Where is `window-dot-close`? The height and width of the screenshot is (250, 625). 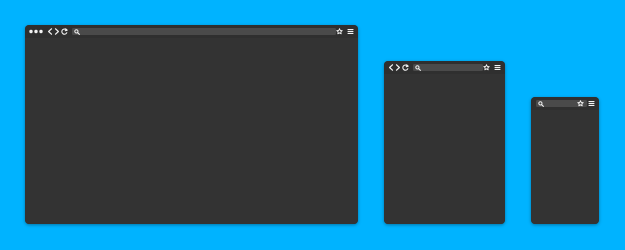 window-dot-close is located at coordinates (31, 31).